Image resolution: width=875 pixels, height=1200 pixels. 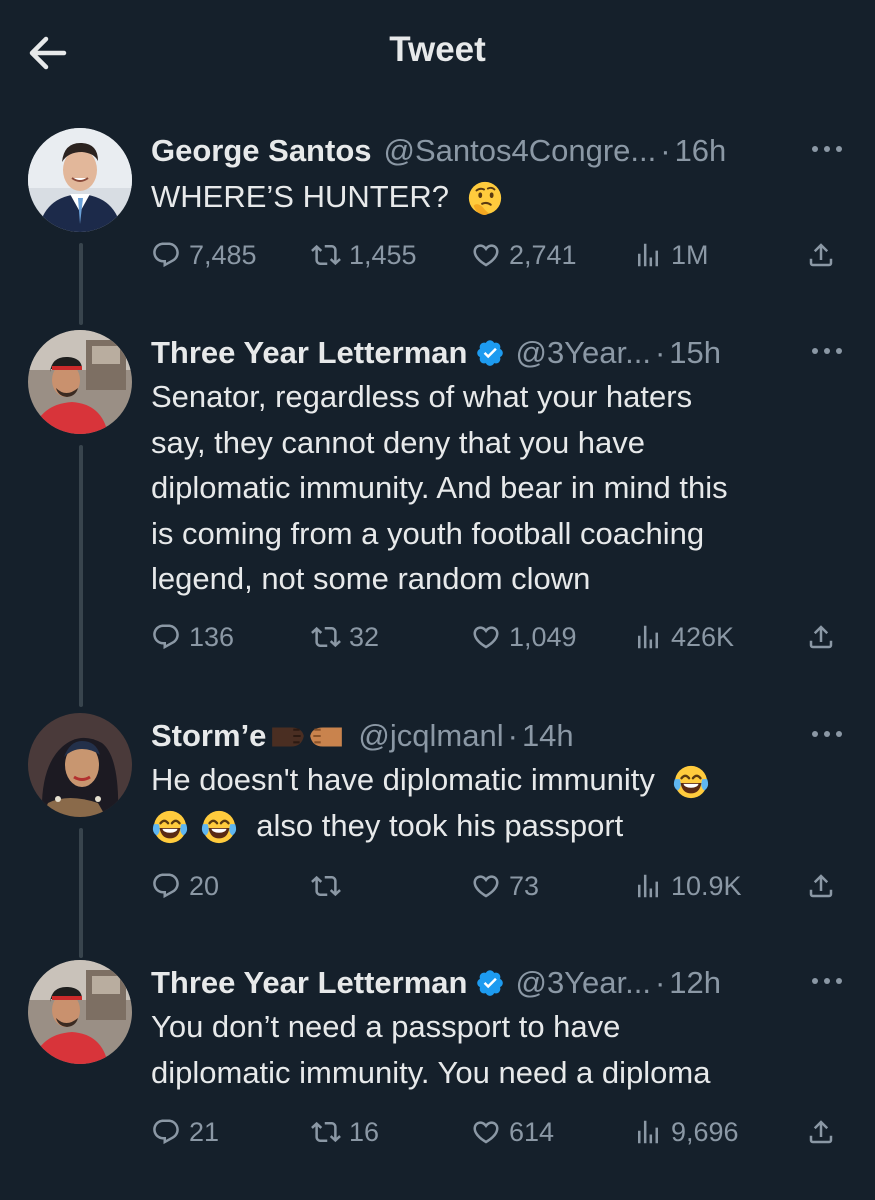 I want to click on retweet-button, so click(x=330, y=886).